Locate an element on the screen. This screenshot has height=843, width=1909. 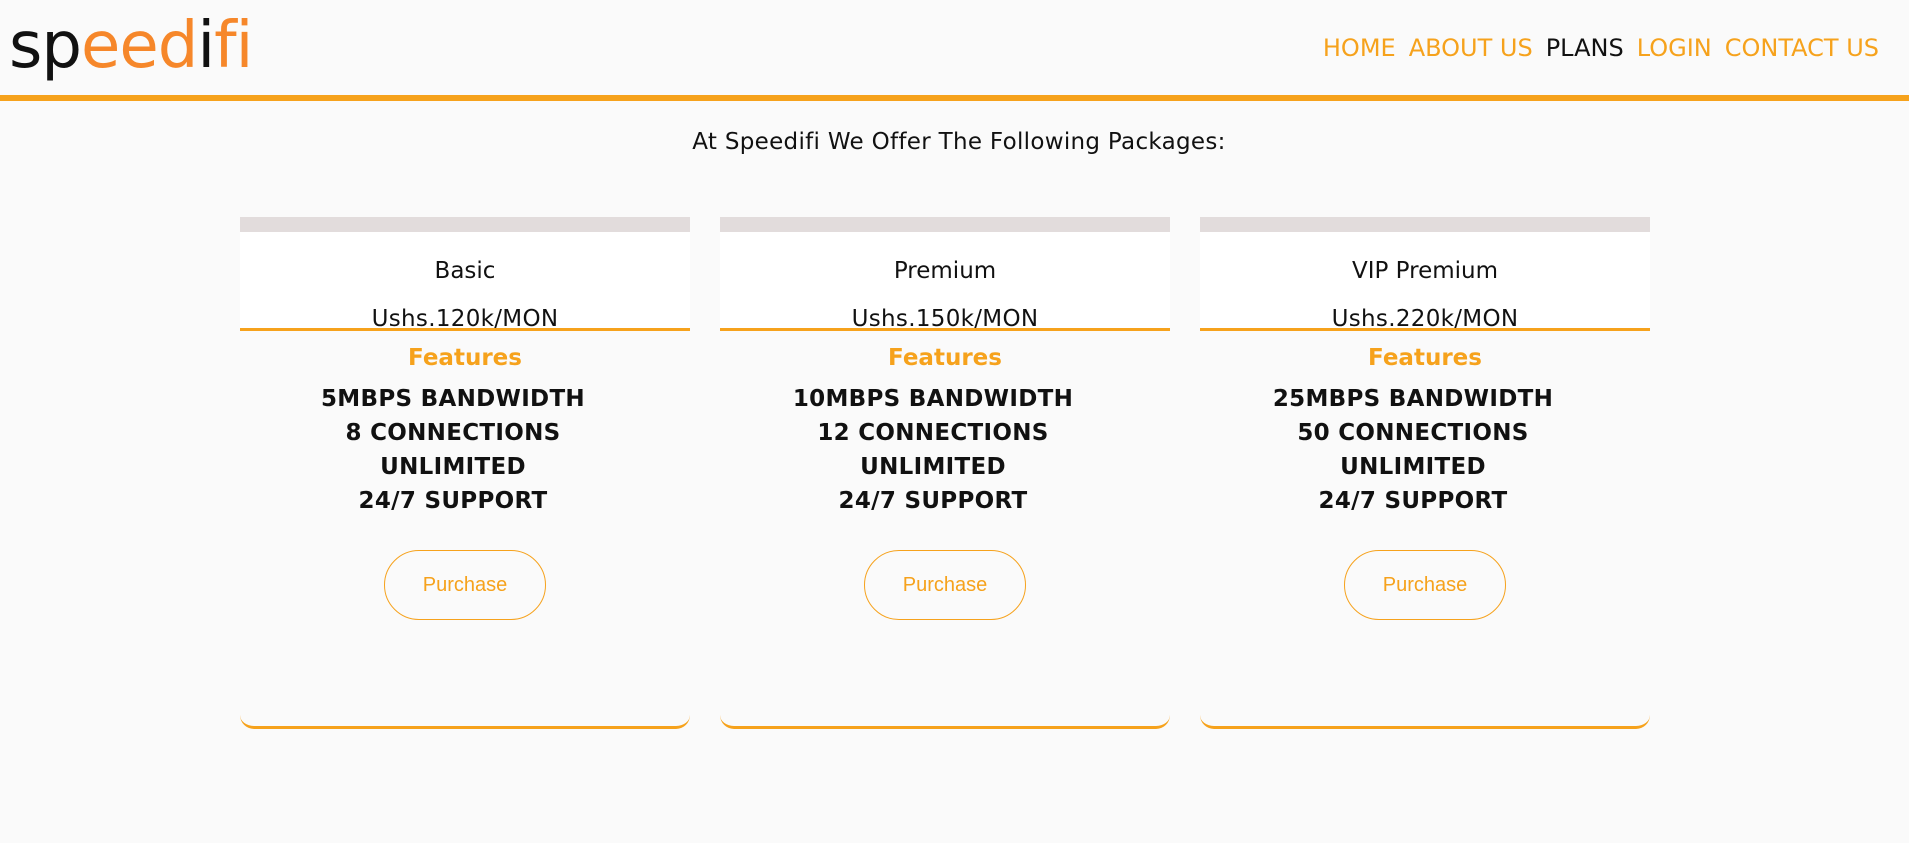
plan-name: Basic is located at coordinates (465, 271).